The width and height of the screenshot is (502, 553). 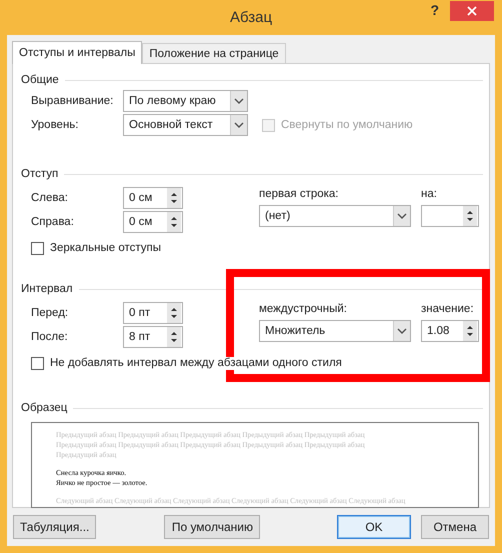 I want to click on close-icon, so click(x=472, y=11).